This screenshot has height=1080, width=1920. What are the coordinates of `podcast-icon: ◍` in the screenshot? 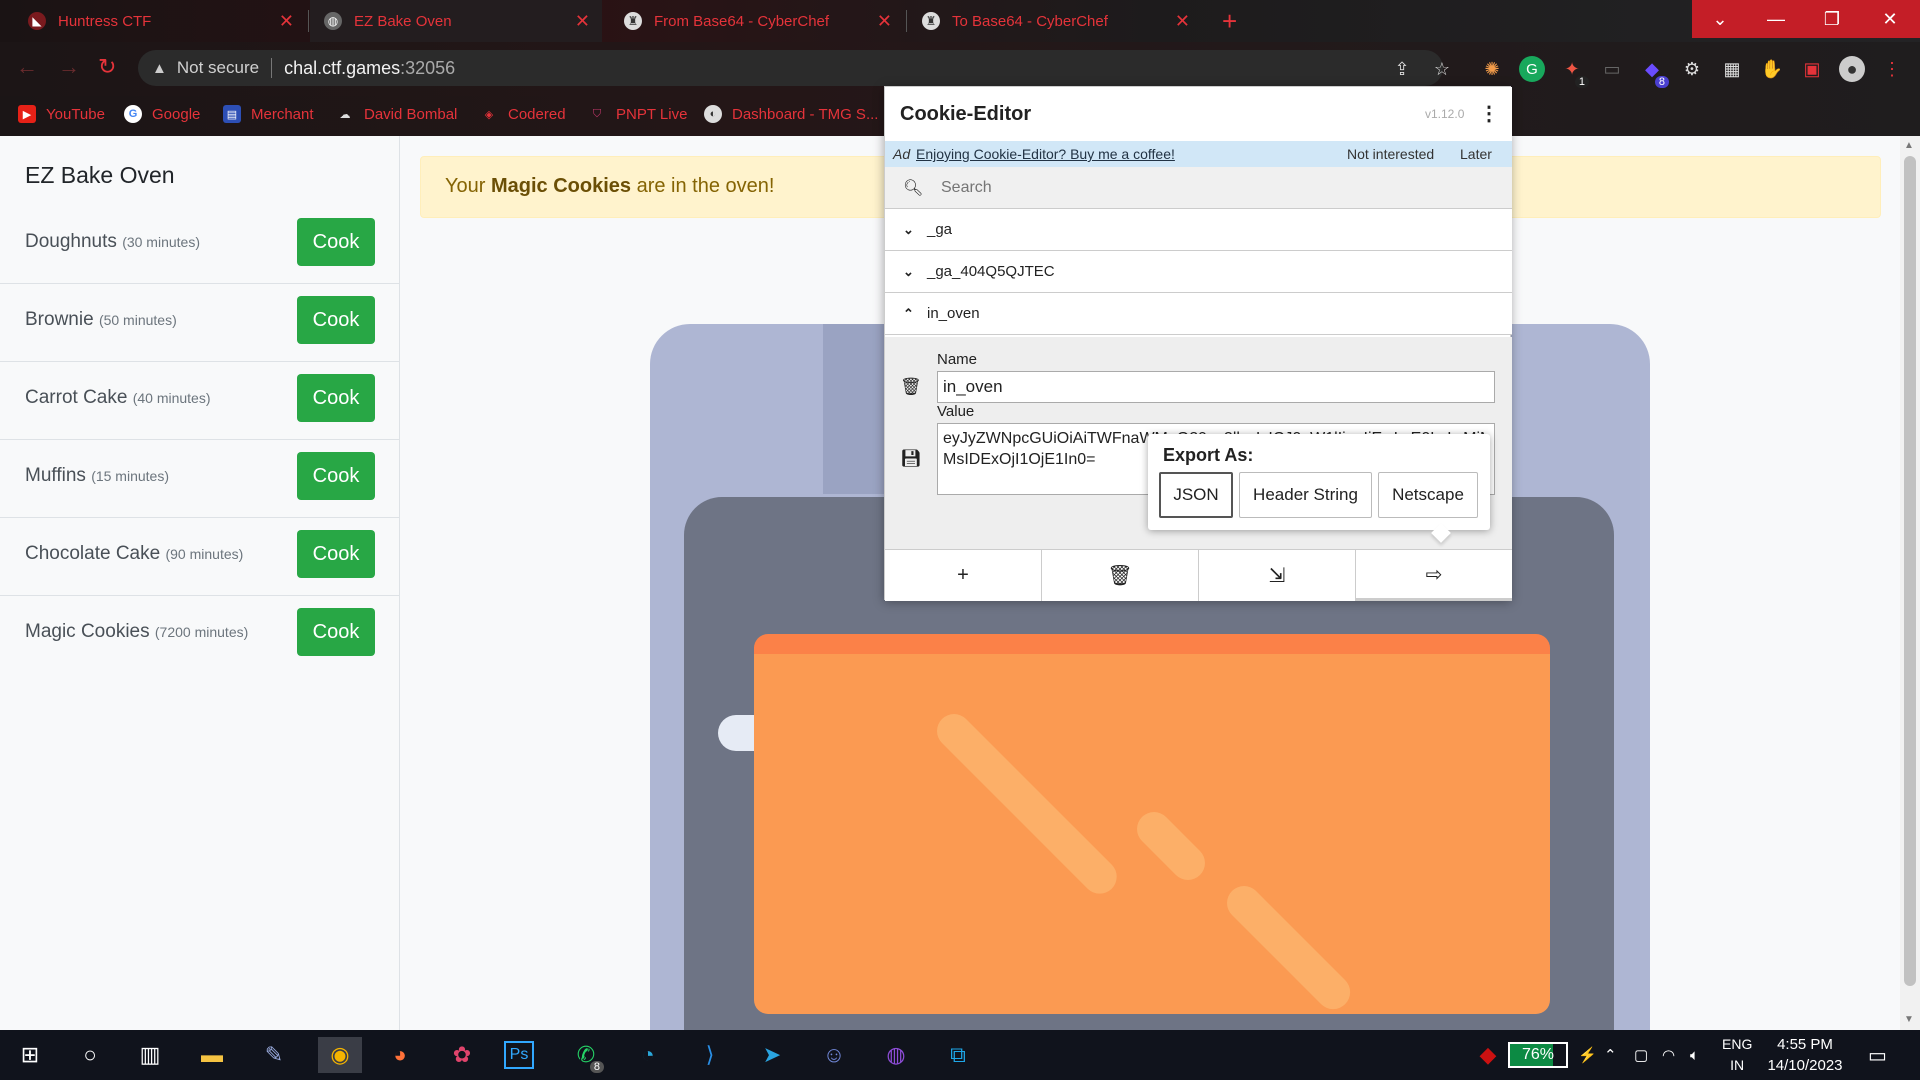 It's located at (896, 1055).